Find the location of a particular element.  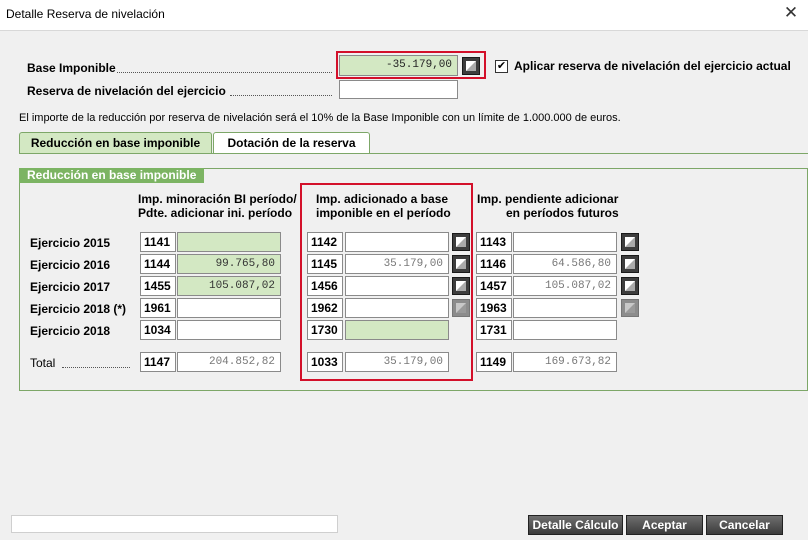

row-code: 1144 is located at coordinates (158, 264).